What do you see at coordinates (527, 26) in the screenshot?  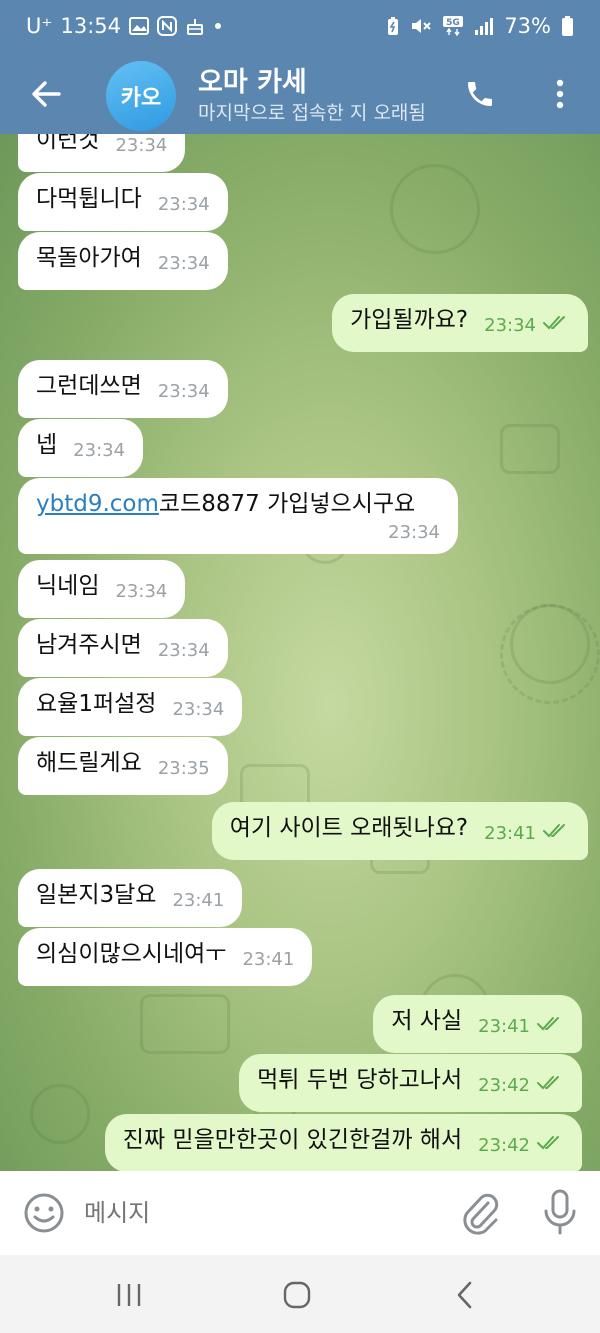 I see `battery-percent: 73%` at bounding box center [527, 26].